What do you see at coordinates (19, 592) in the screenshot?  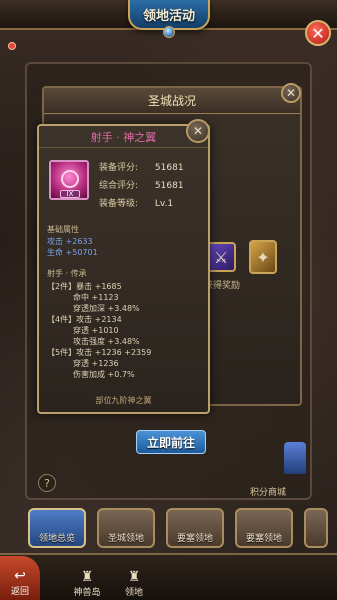 I see `back-label: 返回` at bounding box center [19, 592].